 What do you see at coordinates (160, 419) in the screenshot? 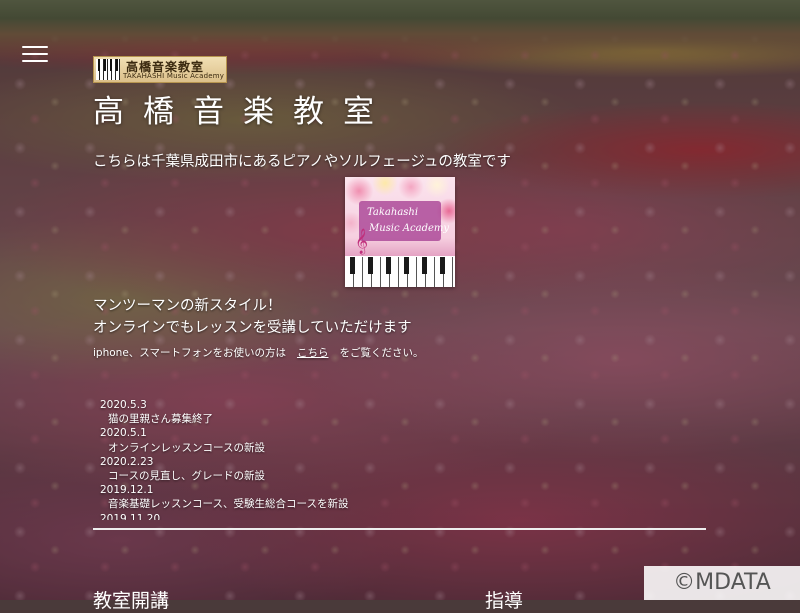
I see `news-text: 猫の里親さん募集終了` at bounding box center [160, 419].